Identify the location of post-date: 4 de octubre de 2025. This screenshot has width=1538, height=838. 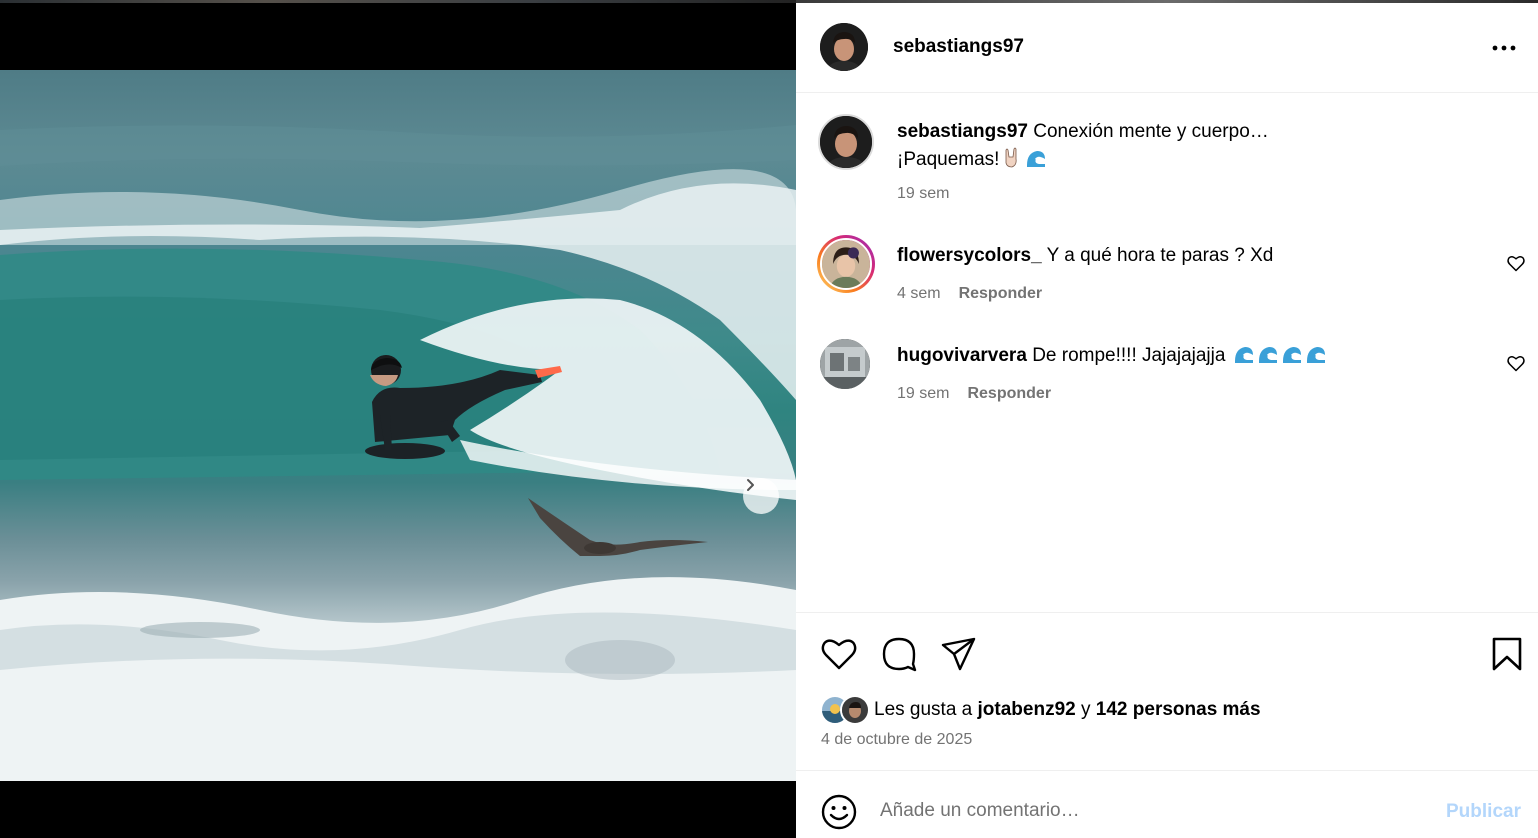
(896, 740).